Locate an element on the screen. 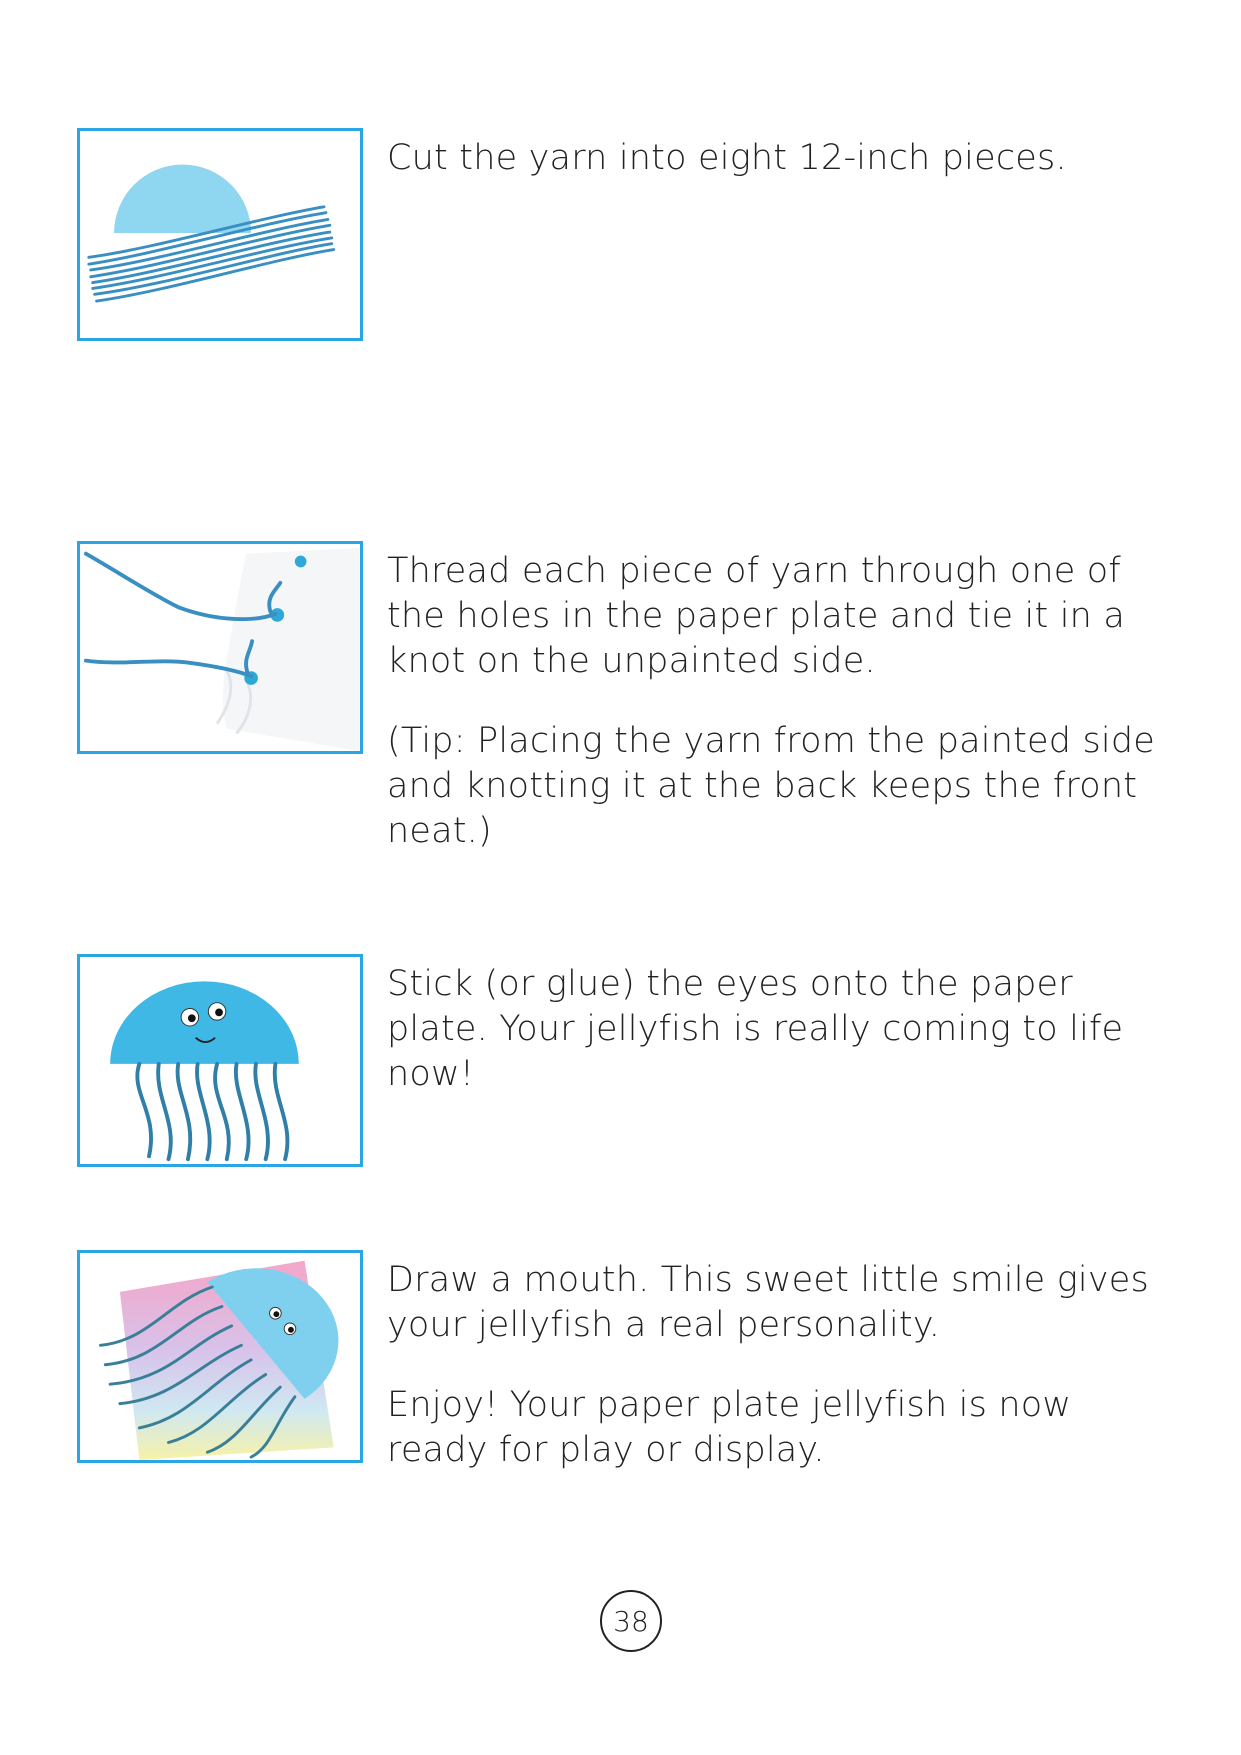  step-1-photo is located at coordinates (220, 234).